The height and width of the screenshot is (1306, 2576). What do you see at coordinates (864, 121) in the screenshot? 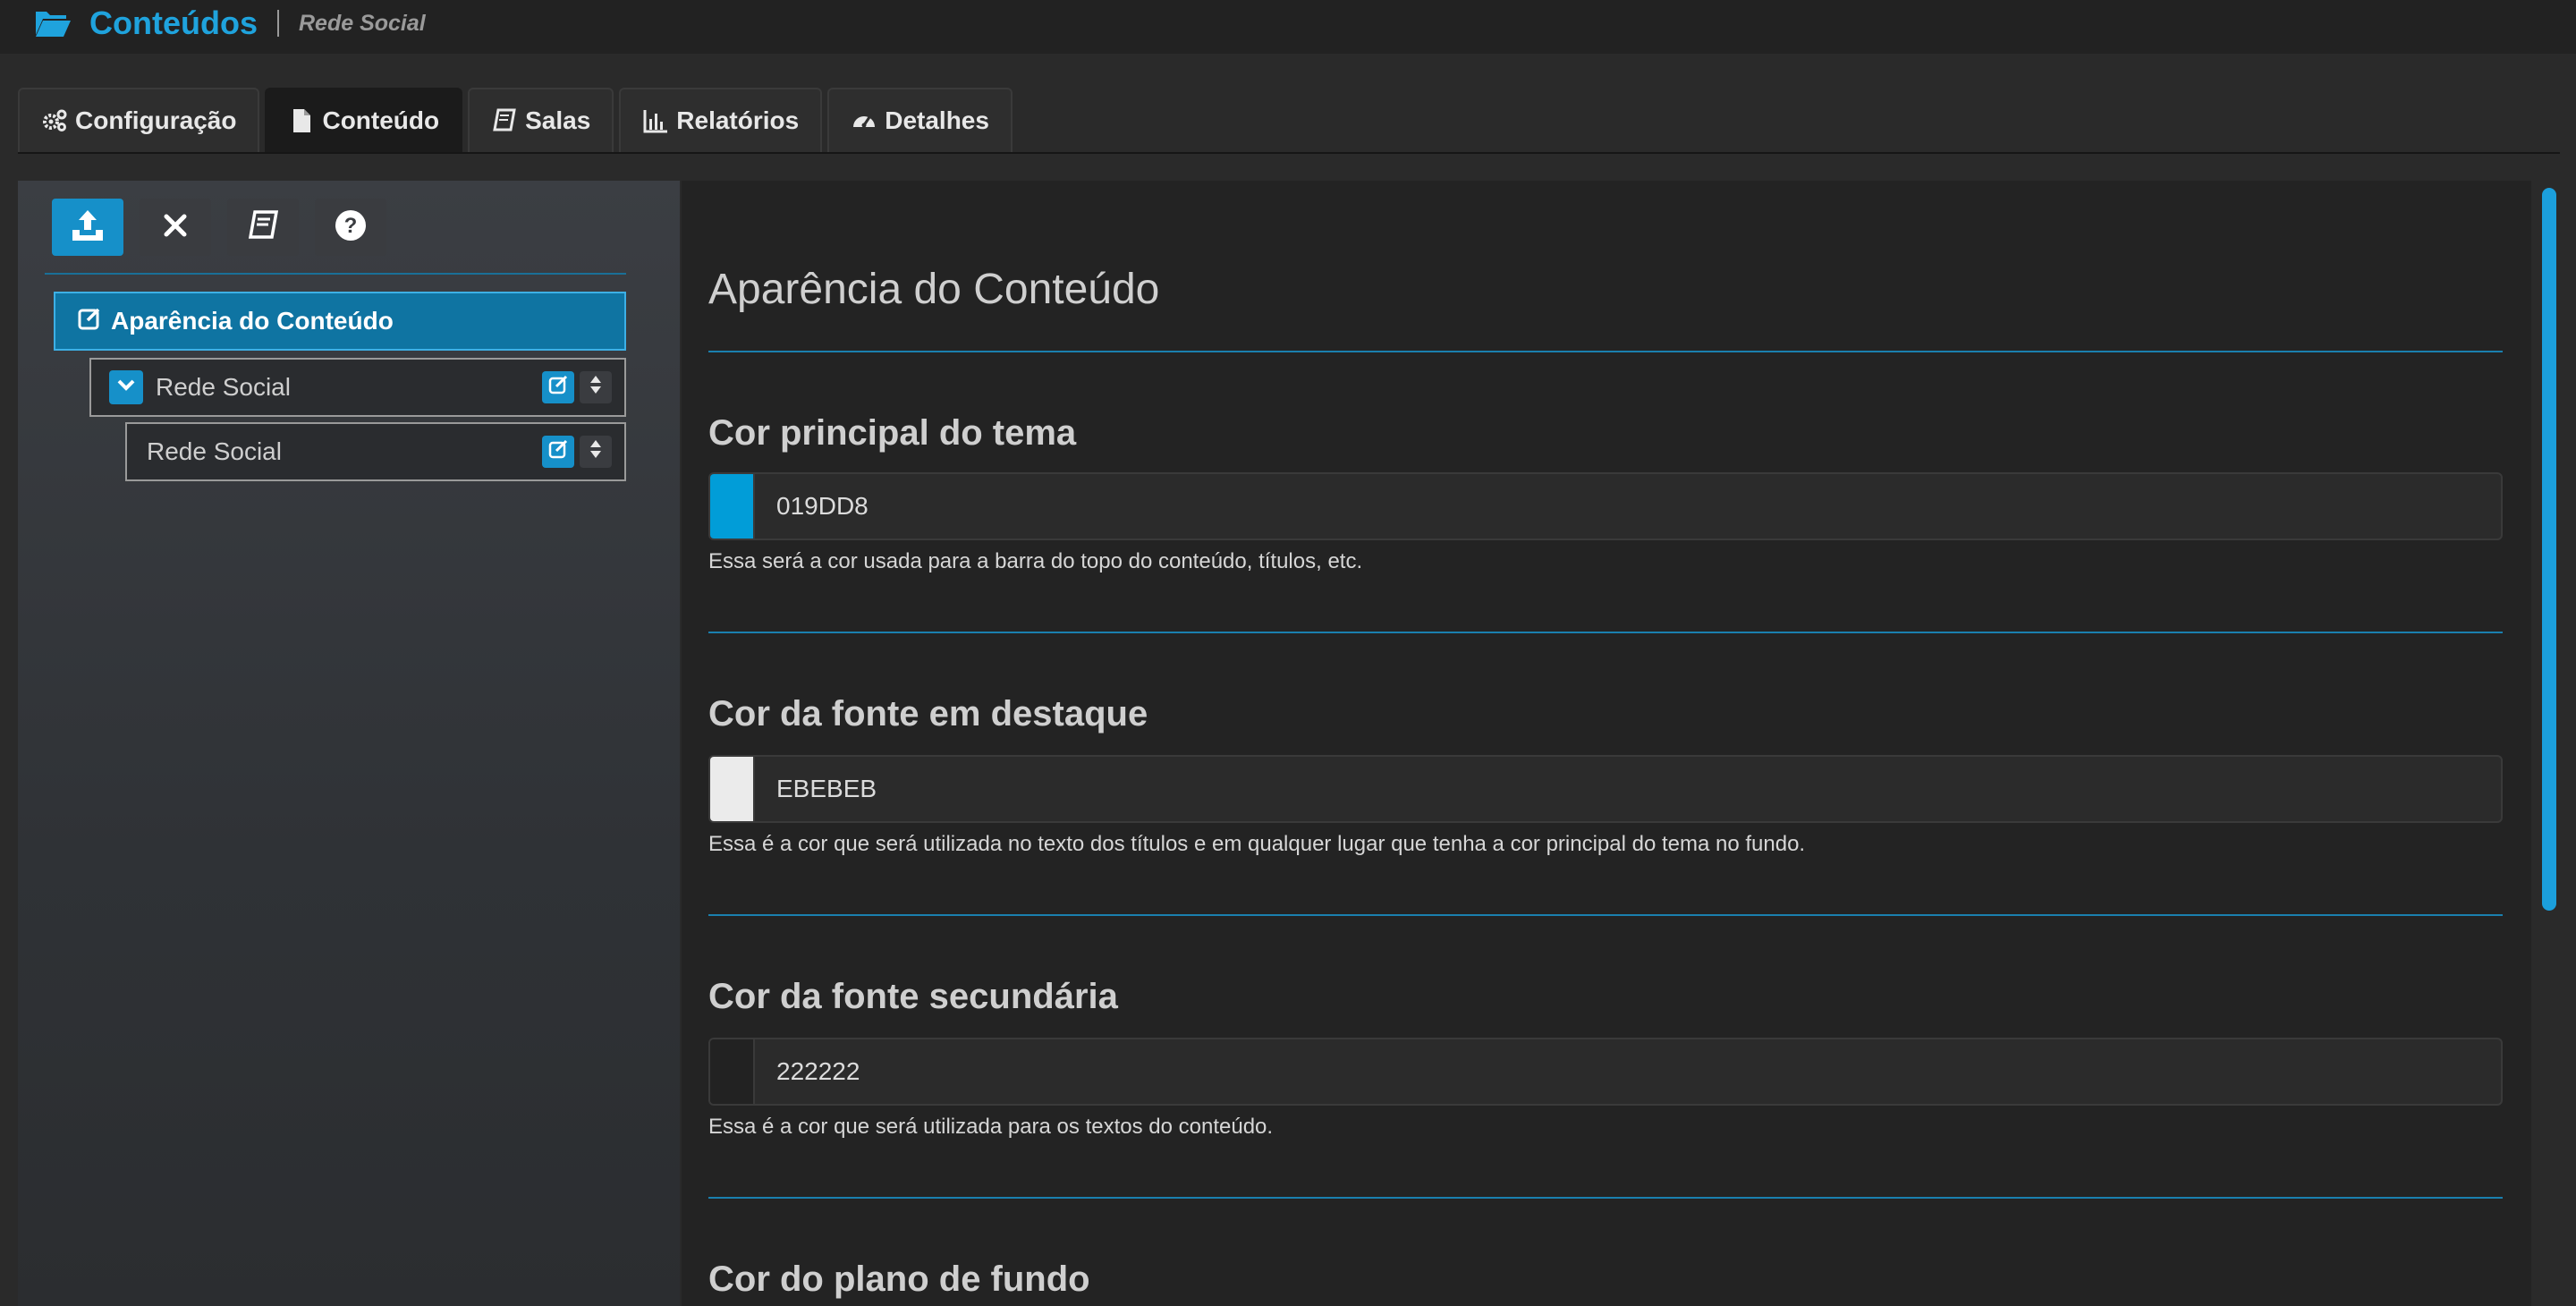
I see `dashboard-icon` at bounding box center [864, 121].